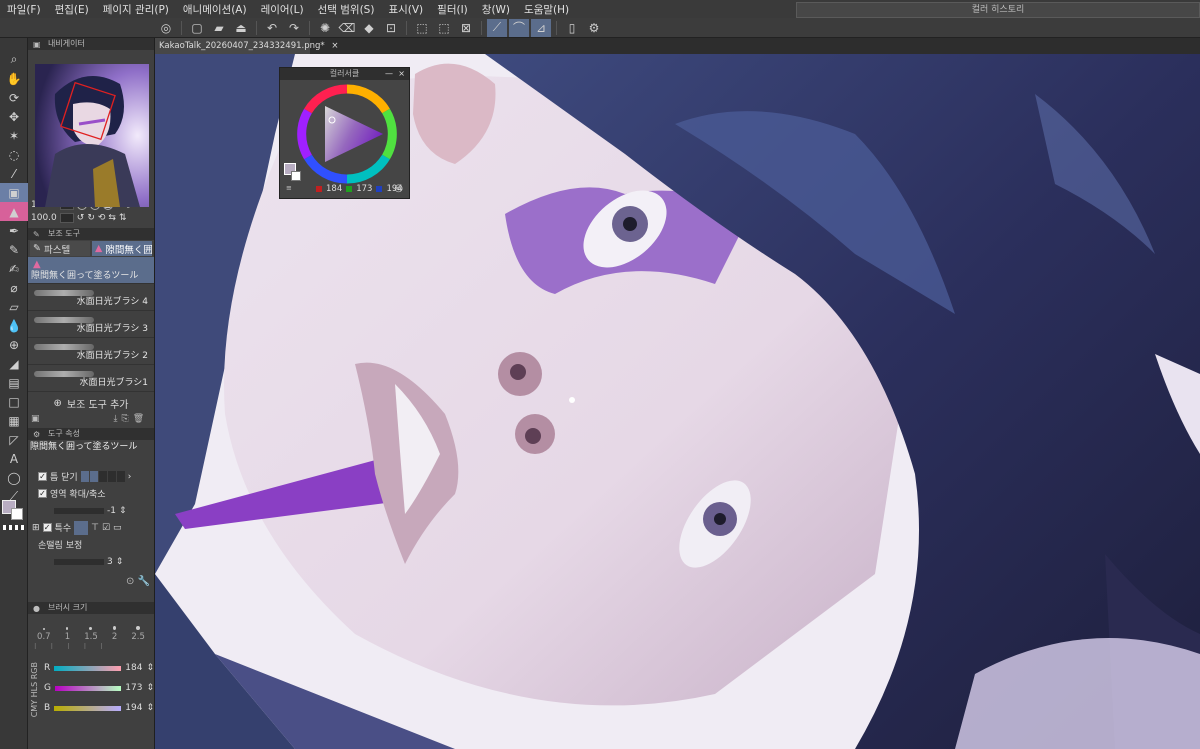 The height and width of the screenshot is (749, 1200). I want to click on rotation-slider, so click(66, 217).